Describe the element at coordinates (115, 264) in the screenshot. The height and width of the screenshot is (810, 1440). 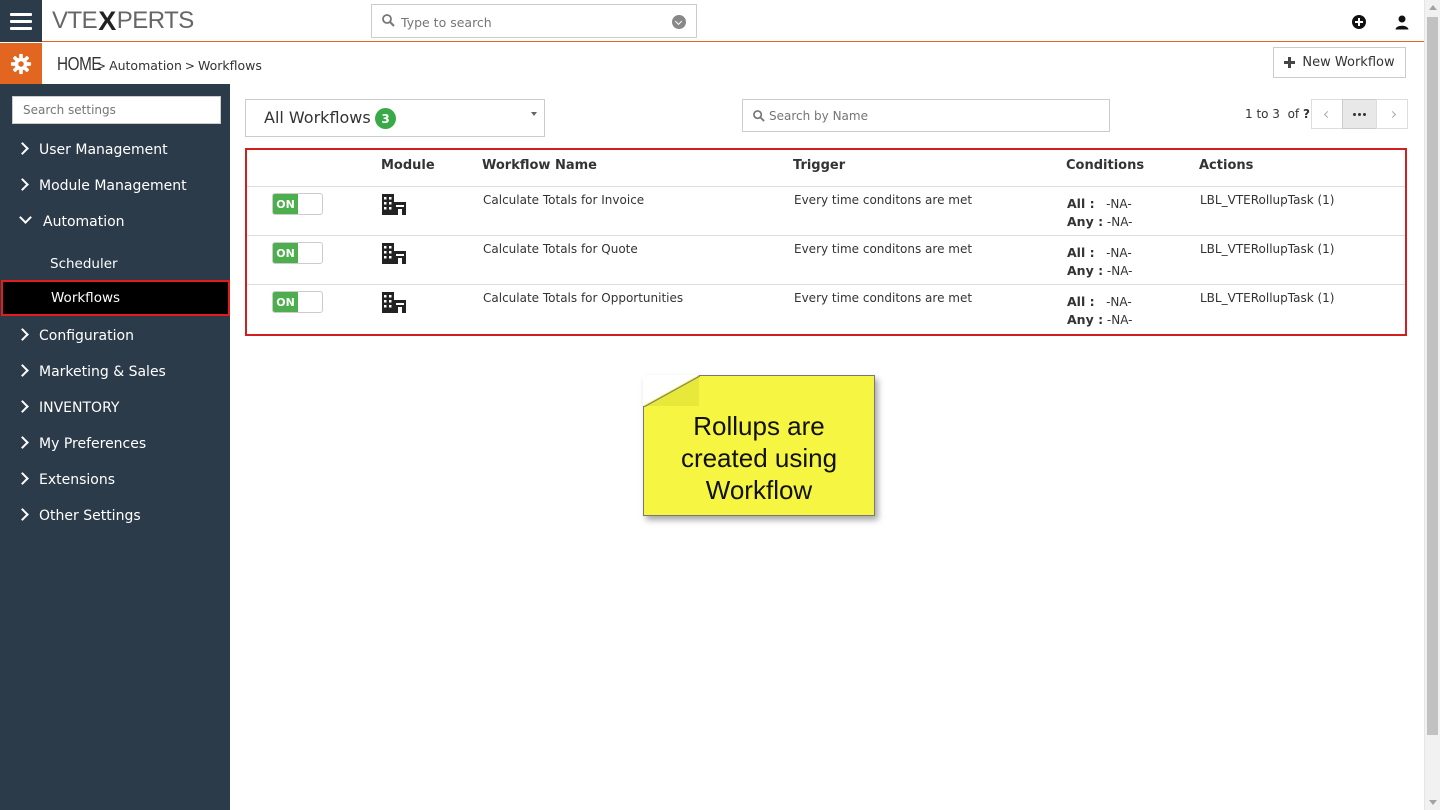
I see `sidebar-subitem-scheduler: Scheduler` at that location.